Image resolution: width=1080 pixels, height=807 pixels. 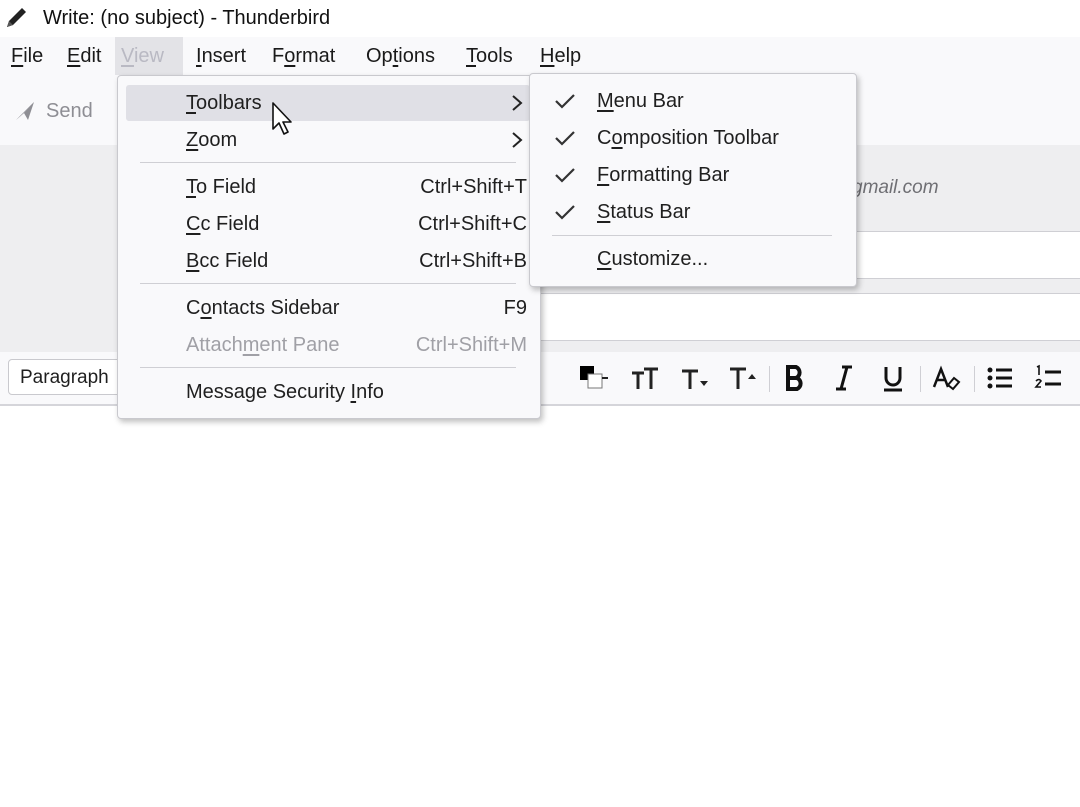 What do you see at coordinates (693, 212) in the screenshot?
I see `submenu-status-bar: Status Bar` at bounding box center [693, 212].